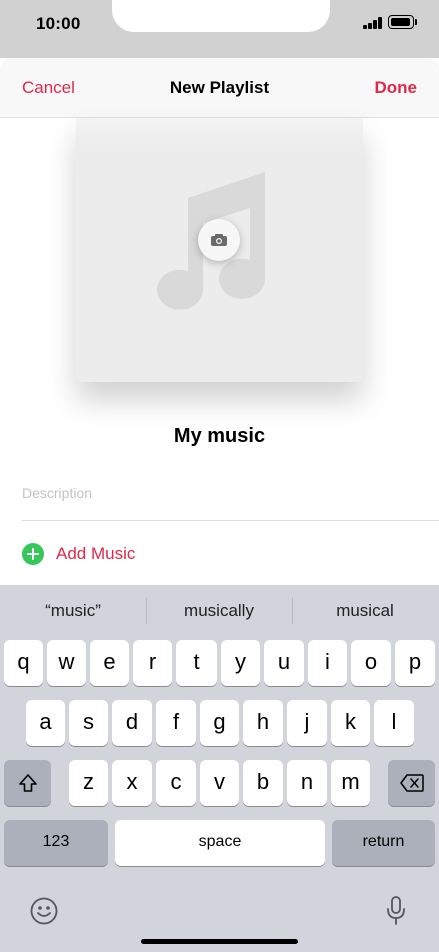  I want to click on key-t: t, so click(196, 663).